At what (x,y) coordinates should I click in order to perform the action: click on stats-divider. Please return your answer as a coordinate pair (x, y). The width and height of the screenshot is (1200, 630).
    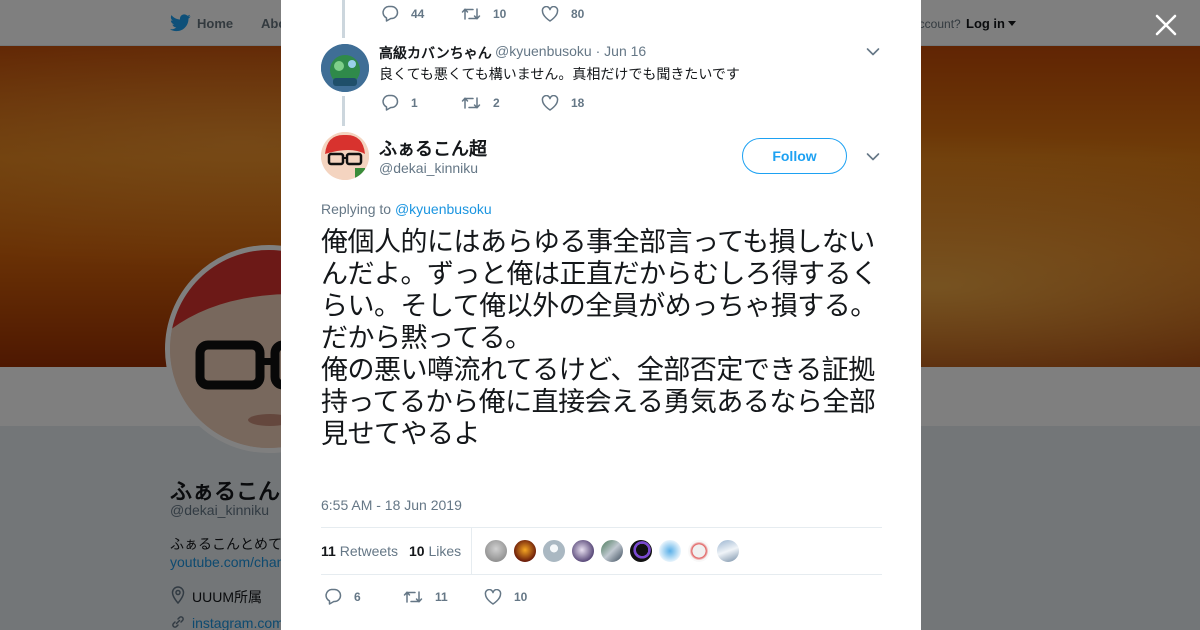
    Looking at the image, I should click on (471, 551).